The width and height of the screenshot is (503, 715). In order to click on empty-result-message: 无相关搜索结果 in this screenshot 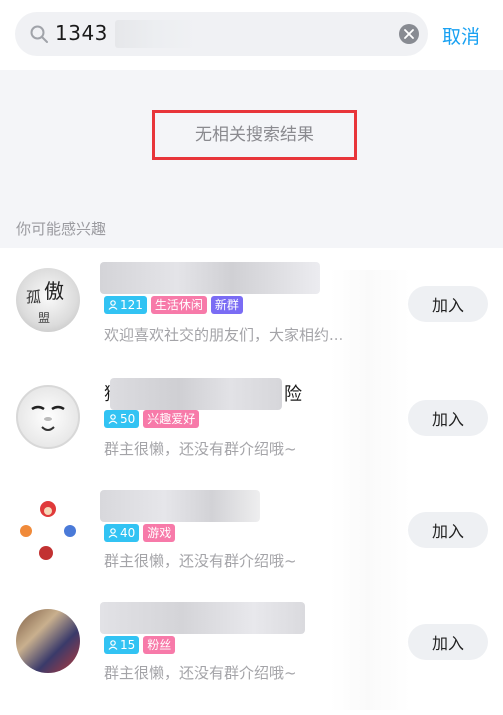, I will do `click(254, 135)`.